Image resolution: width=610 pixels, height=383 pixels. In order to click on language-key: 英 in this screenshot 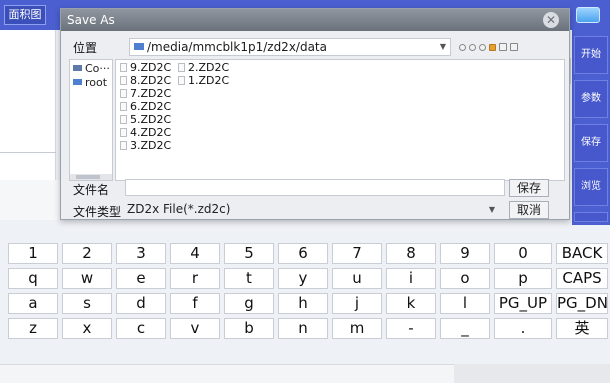, I will do `click(582, 328)`.